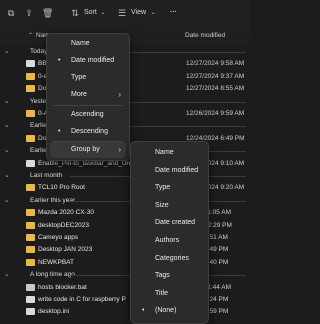  I want to click on menu-item-label: More, so click(79, 94).